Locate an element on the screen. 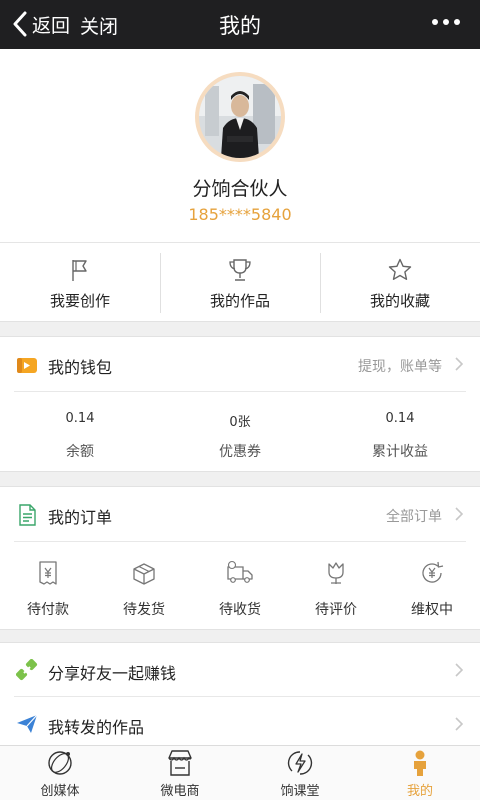 This screenshot has width=480, height=800. wallet-icon is located at coordinates (27, 365).